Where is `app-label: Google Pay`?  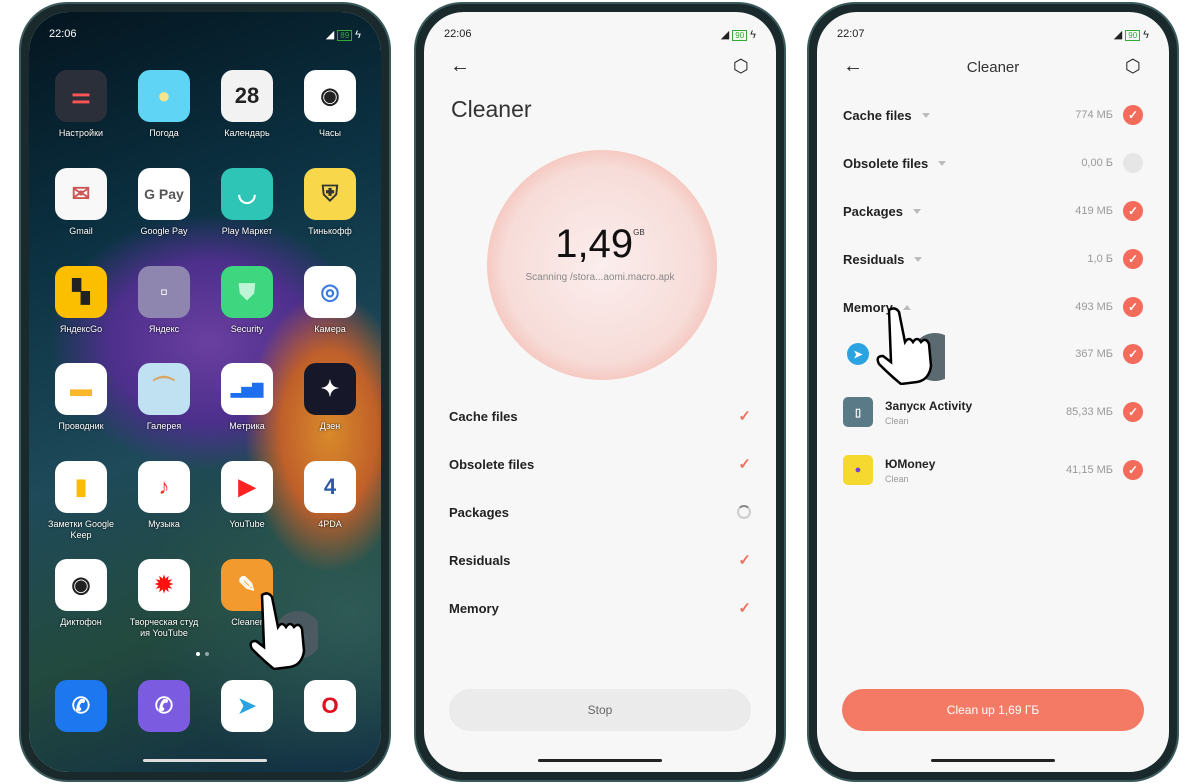
app-label: Google Pay is located at coordinates (164, 231).